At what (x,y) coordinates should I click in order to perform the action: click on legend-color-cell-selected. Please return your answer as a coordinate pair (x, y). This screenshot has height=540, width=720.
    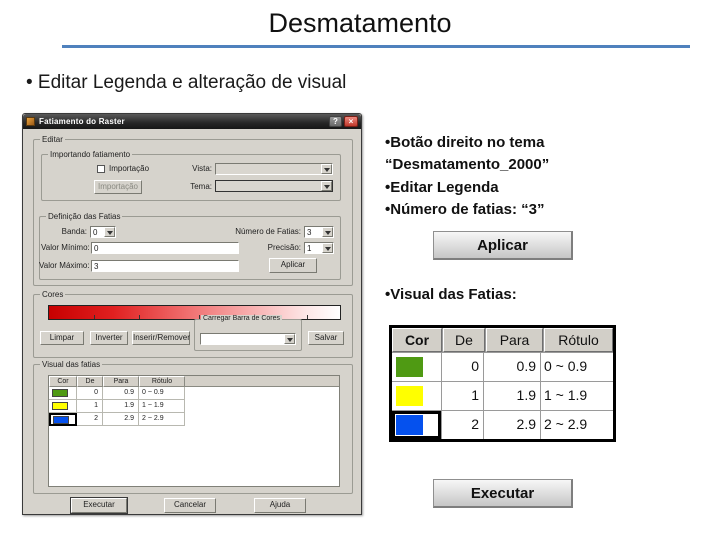
    Looking at the image, I should click on (417, 425).